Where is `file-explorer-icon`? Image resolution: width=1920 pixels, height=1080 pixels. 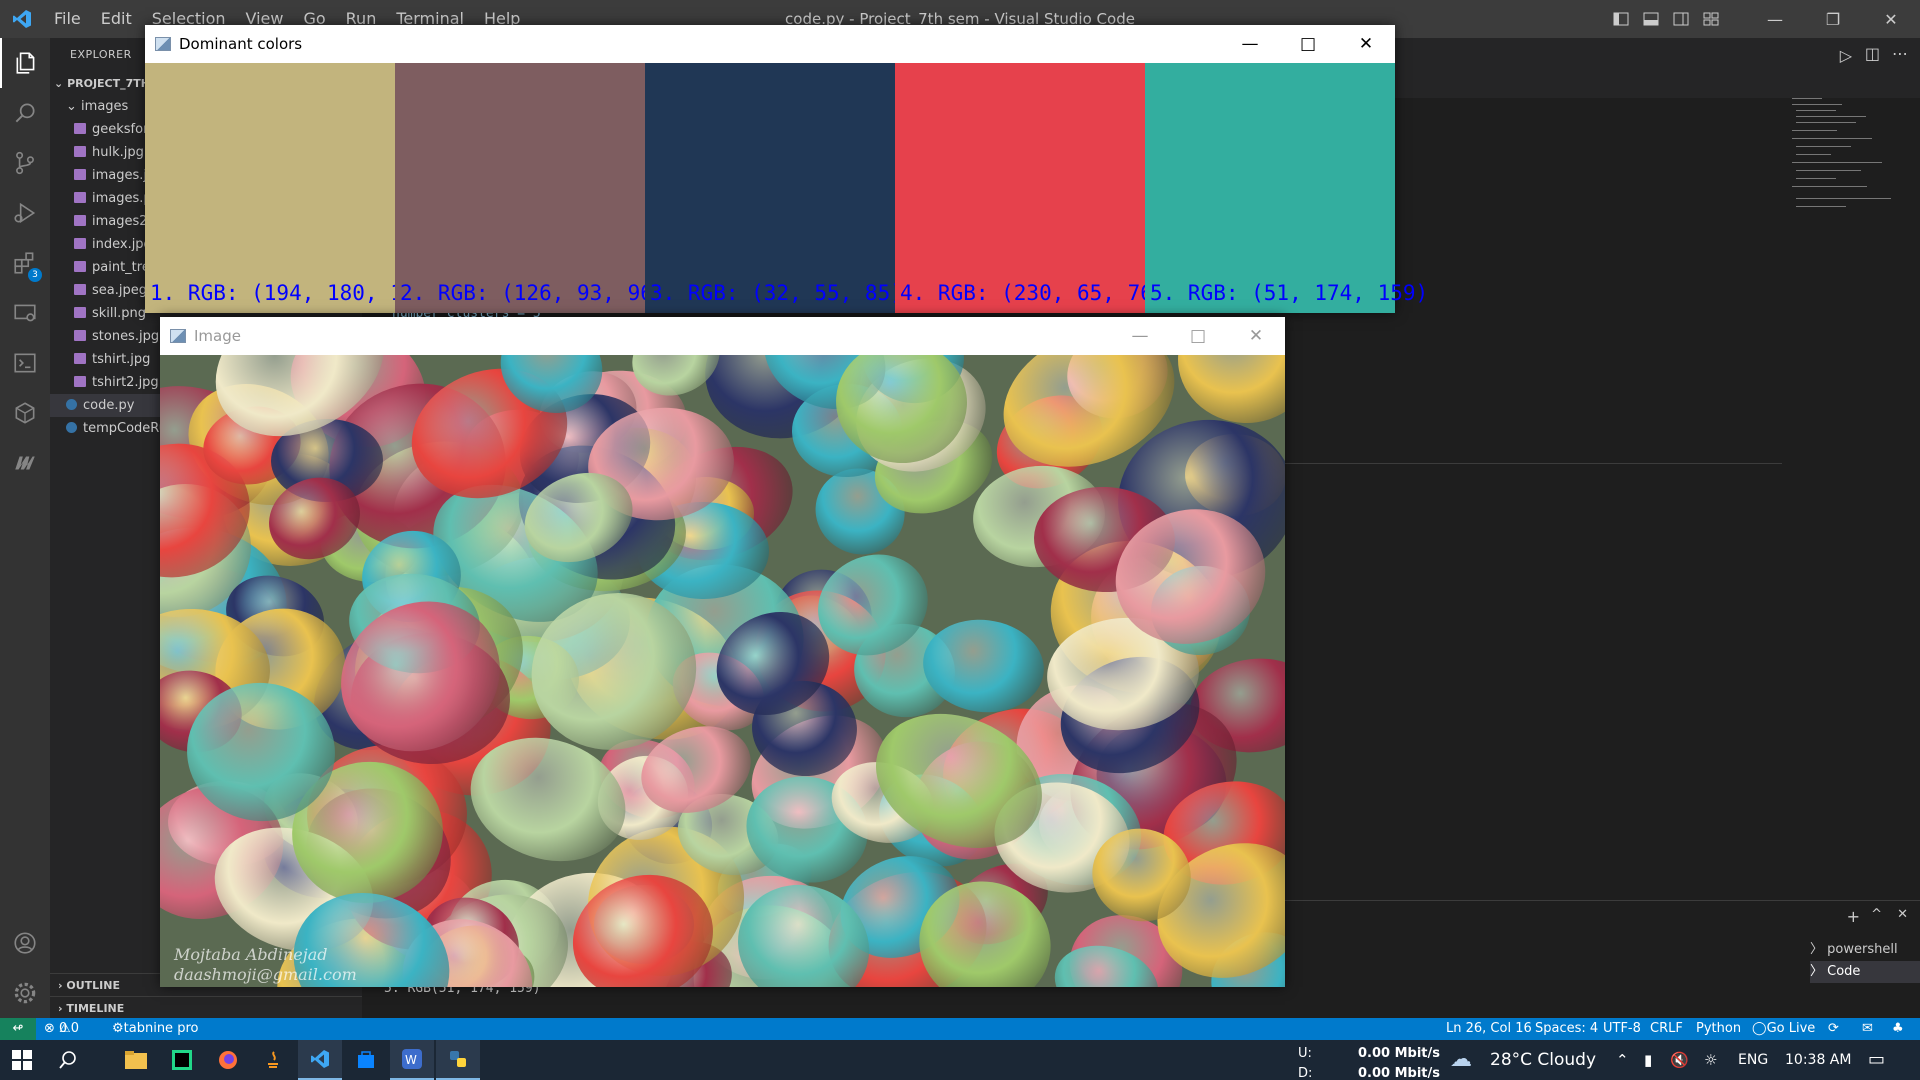
file-explorer-icon is located at coordinates (136, 1060).